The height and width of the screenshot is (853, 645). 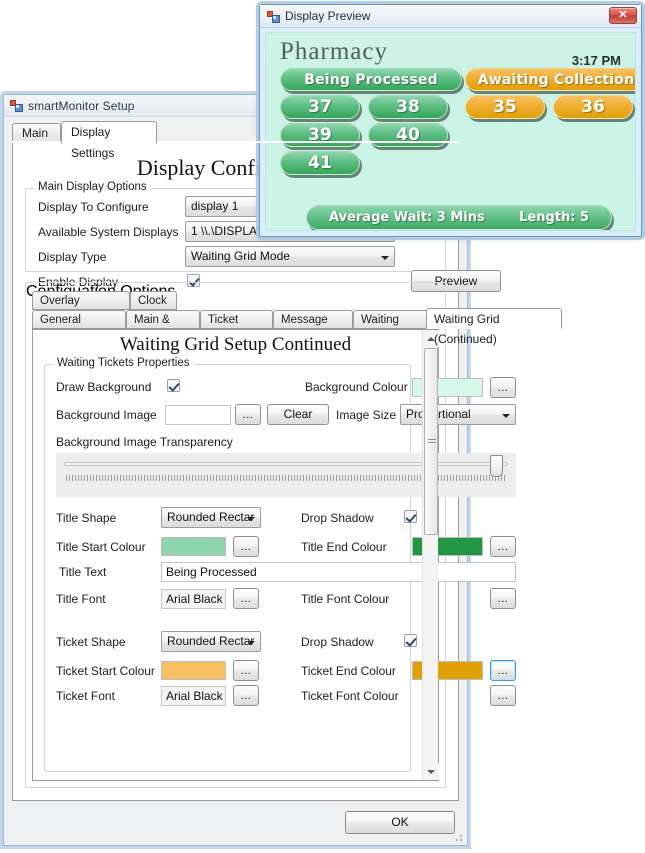 I want to click on tab-main: Main, so click(x=36, y=133).